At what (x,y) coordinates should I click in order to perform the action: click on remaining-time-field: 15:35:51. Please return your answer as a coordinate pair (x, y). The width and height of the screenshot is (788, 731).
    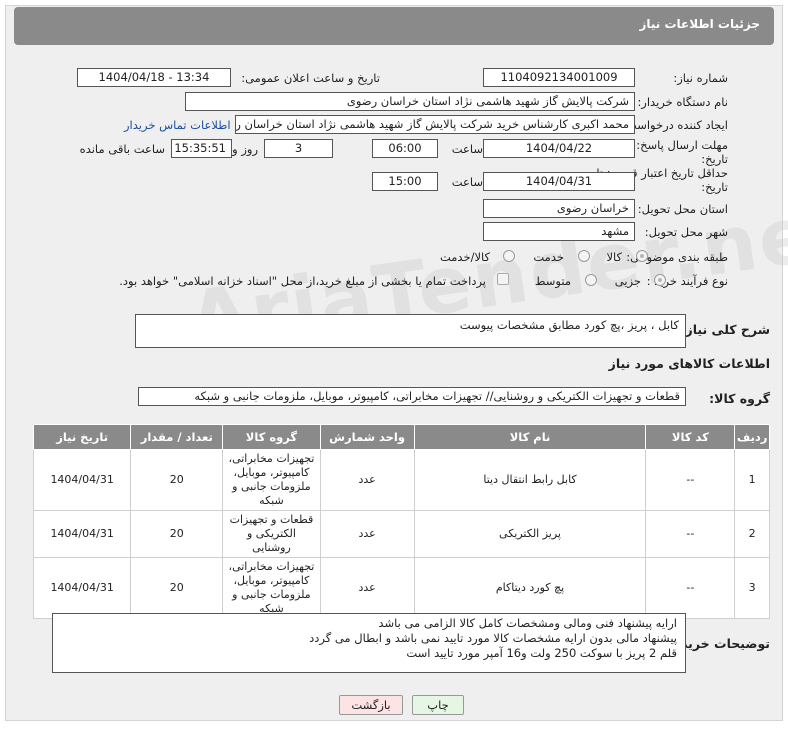
    Looking at the image, I should click on (201, 148).